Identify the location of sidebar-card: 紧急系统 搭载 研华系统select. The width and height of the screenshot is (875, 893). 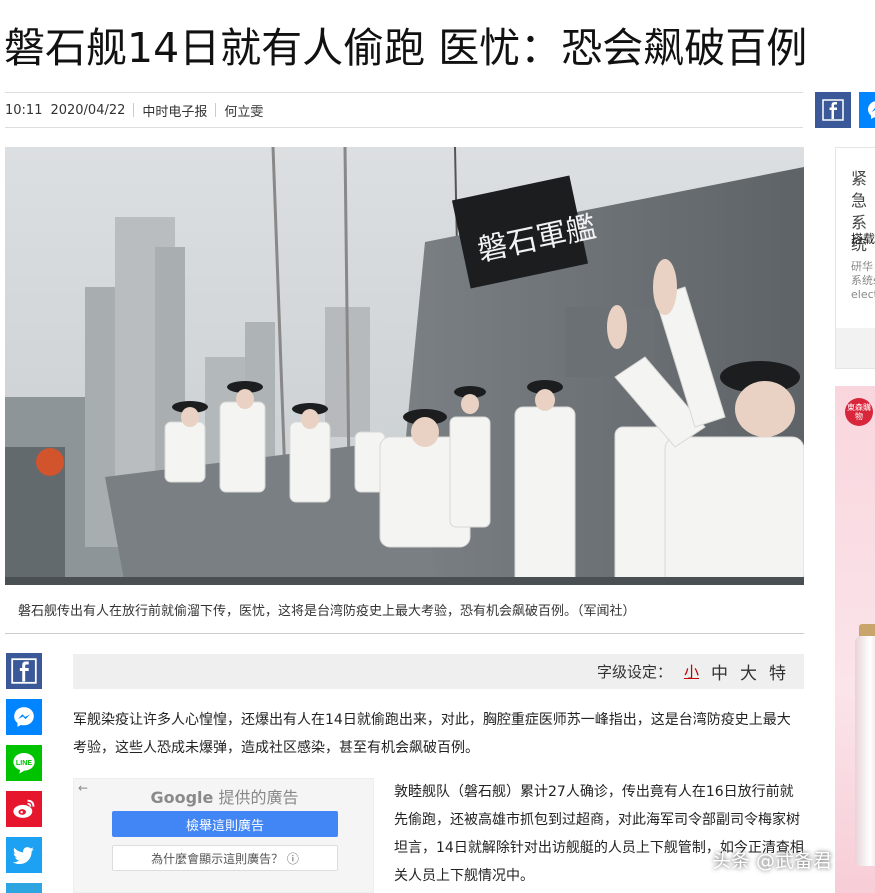
(855, 258).